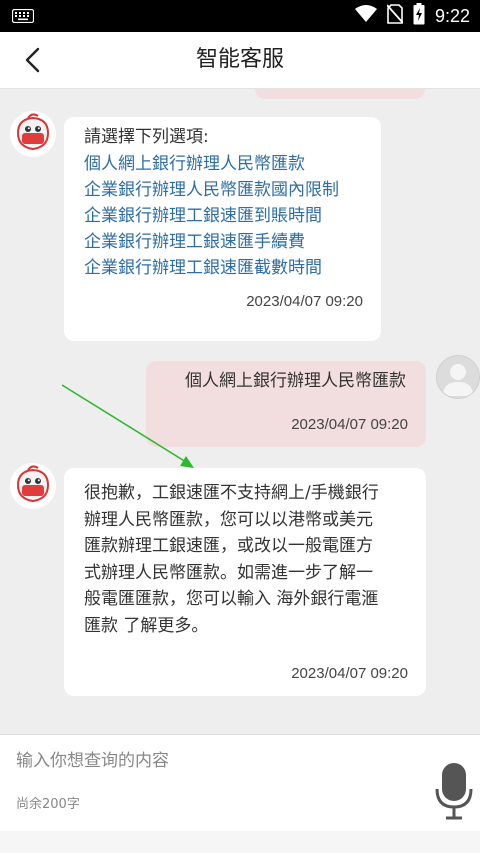  I want to click on battery-icon, so click(419, 16).